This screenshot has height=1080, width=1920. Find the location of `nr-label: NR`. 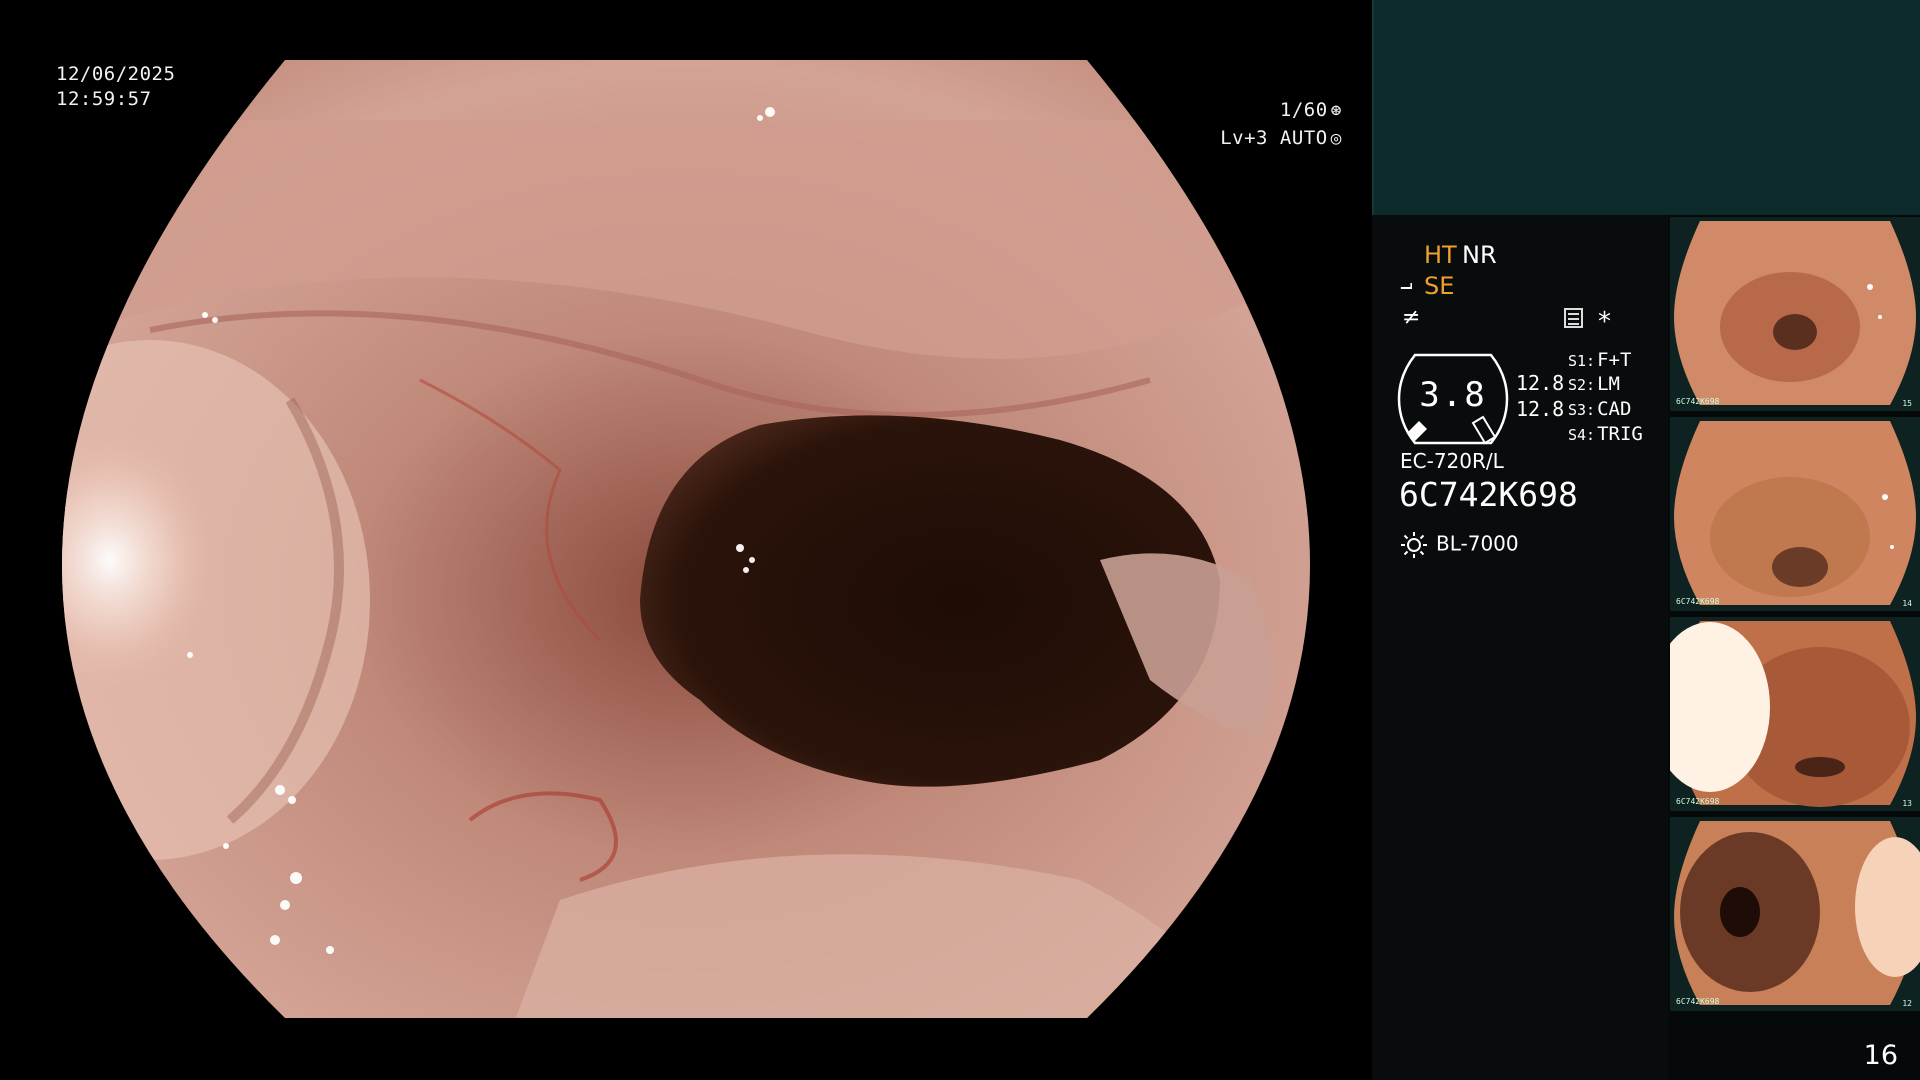

nr-label: NR is located at coordinates (1479, 255).